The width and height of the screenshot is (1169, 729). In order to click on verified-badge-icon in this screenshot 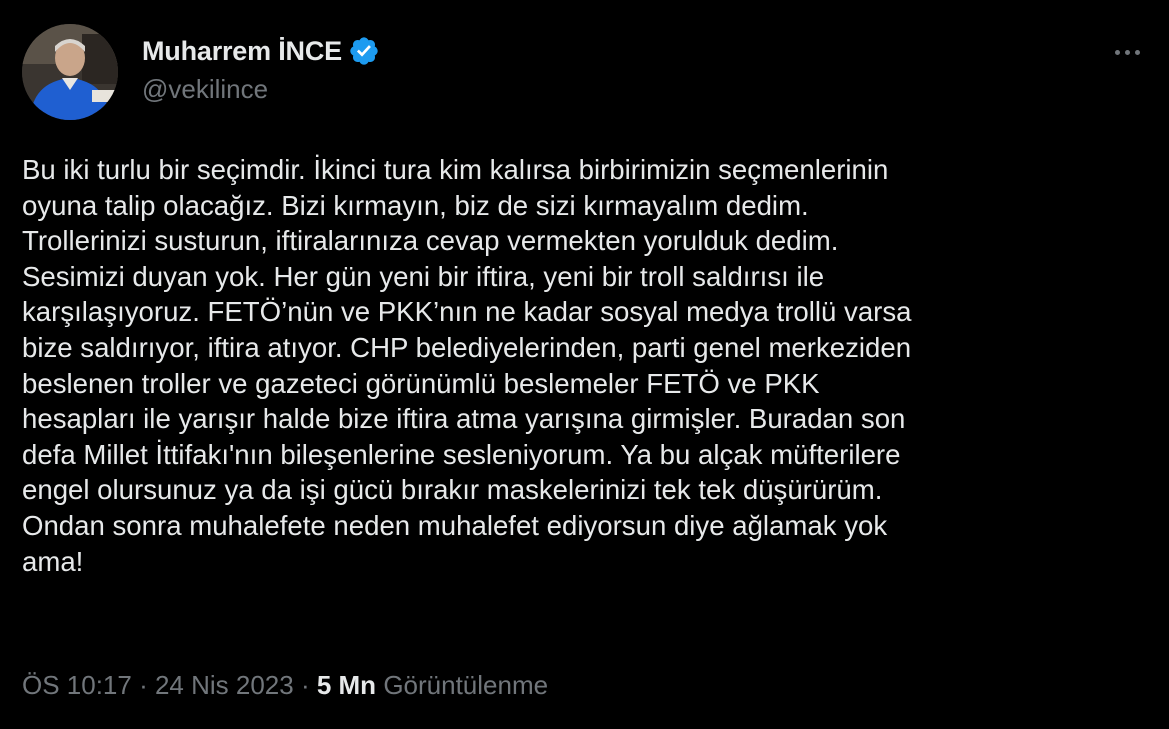, I will do `click(364, 51)`.